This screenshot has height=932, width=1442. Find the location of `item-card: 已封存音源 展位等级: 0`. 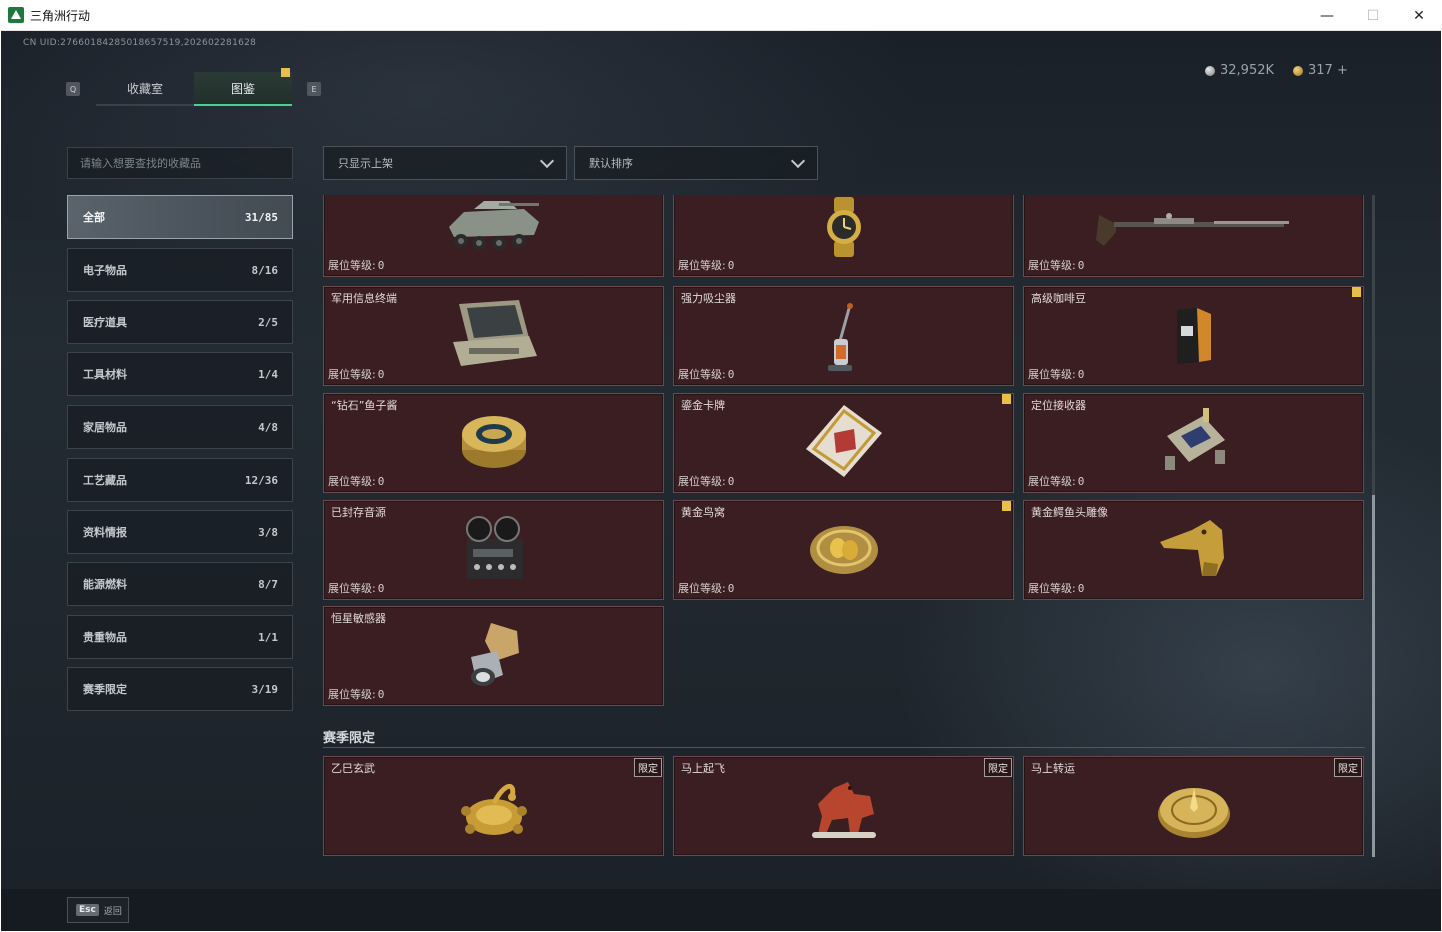

item-card: 已封存音源 展位等级: 0 is located at coordinates (493, 550).